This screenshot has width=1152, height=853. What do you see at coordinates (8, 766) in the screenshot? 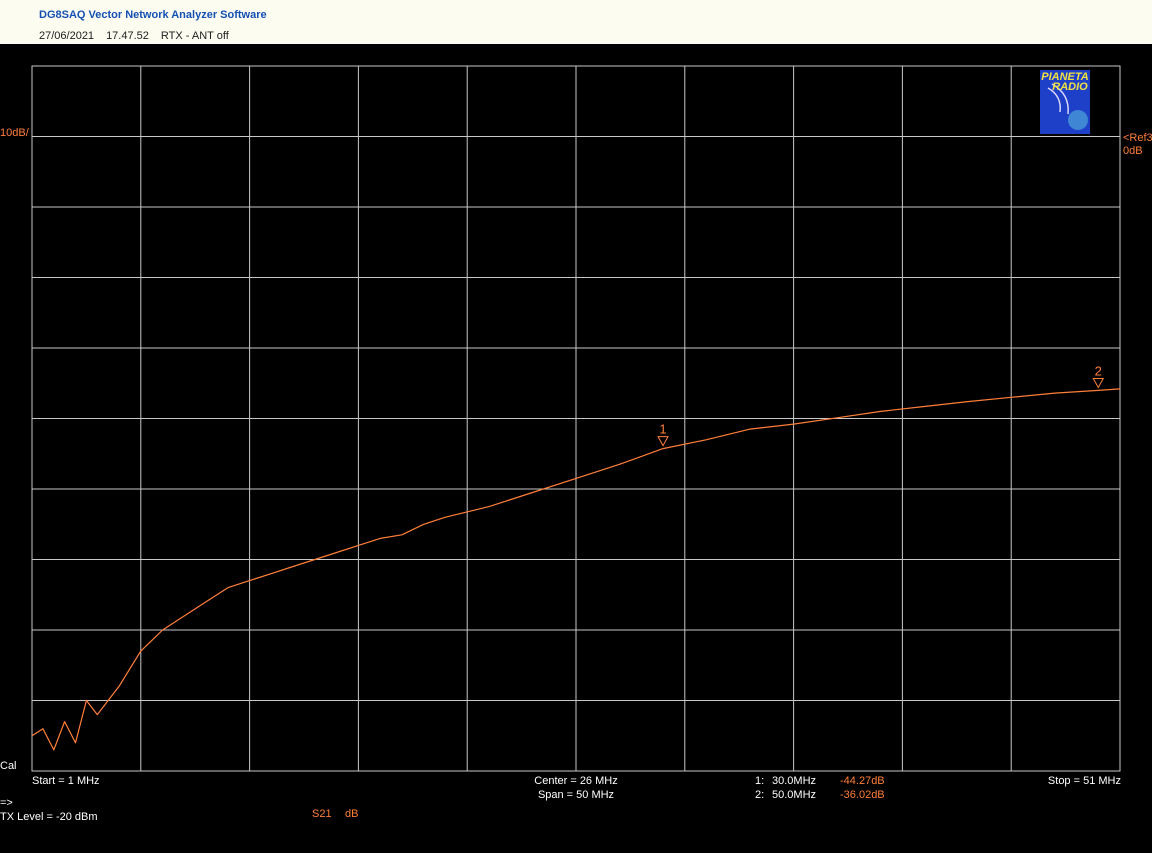
I see `cal-label: Cal` at bounding box center [8, 766].